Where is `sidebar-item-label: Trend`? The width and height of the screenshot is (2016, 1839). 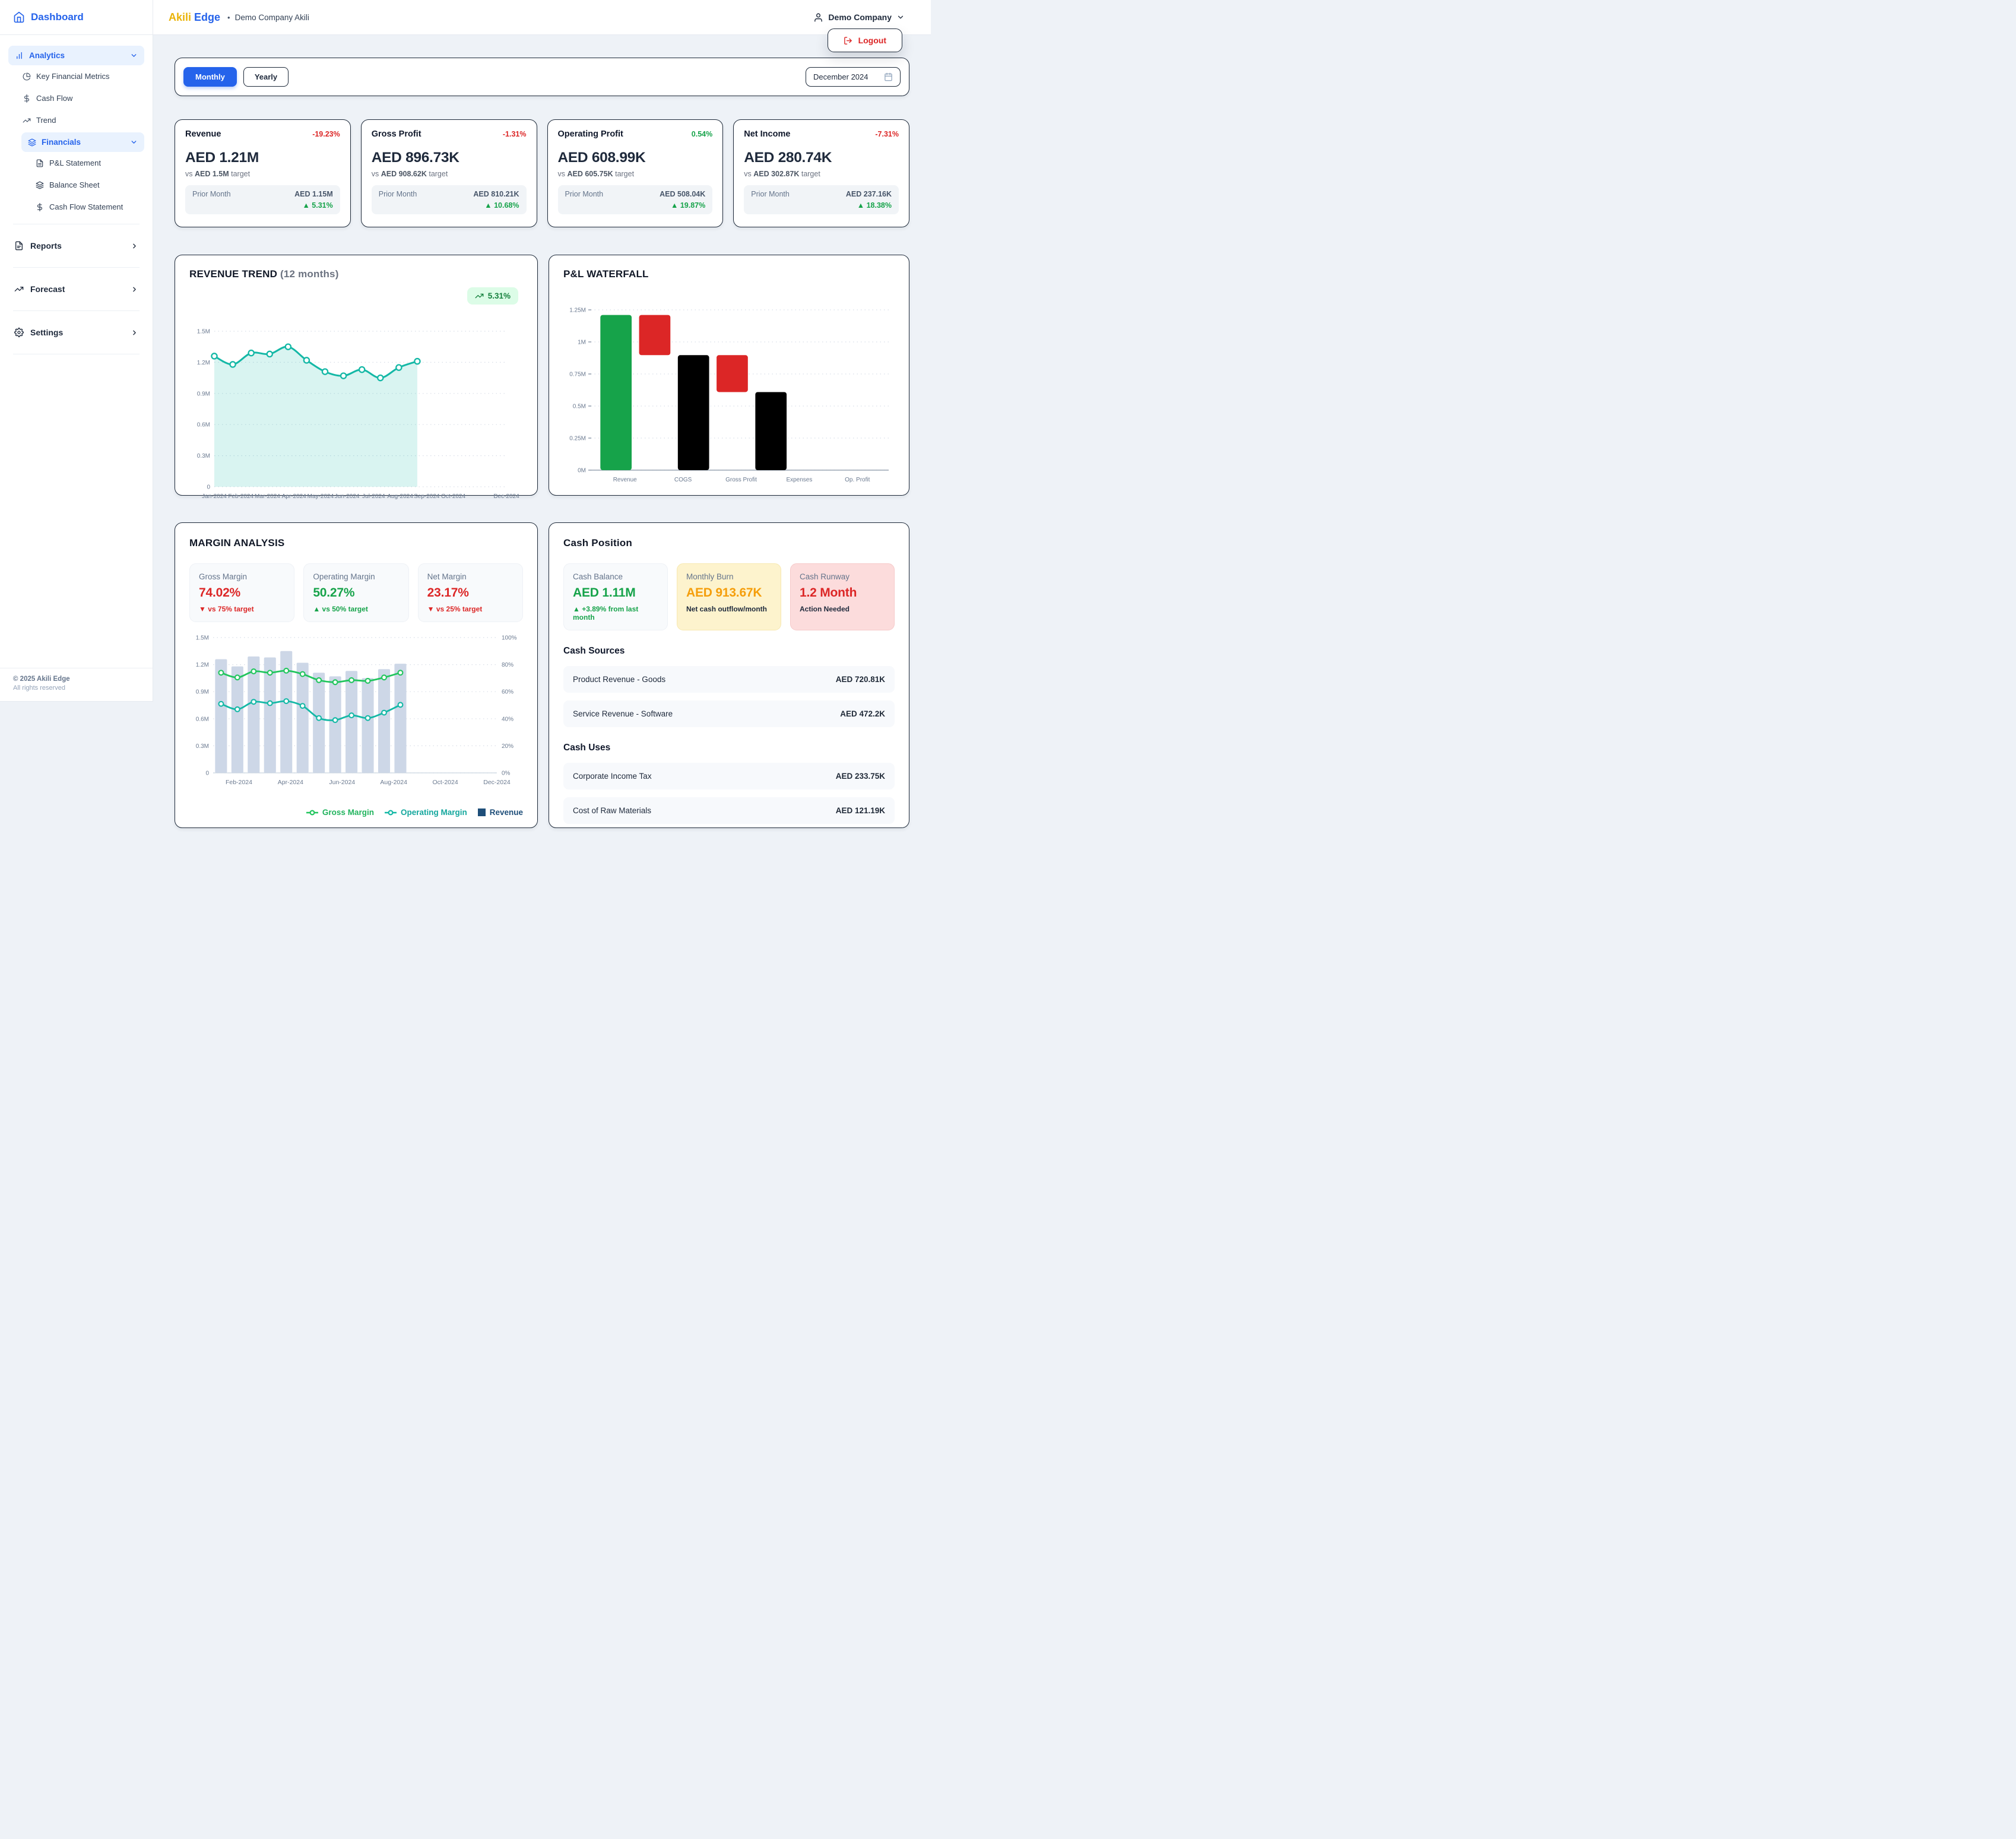 sidebar-item-label: Trend is located at coordinates (46, 120).